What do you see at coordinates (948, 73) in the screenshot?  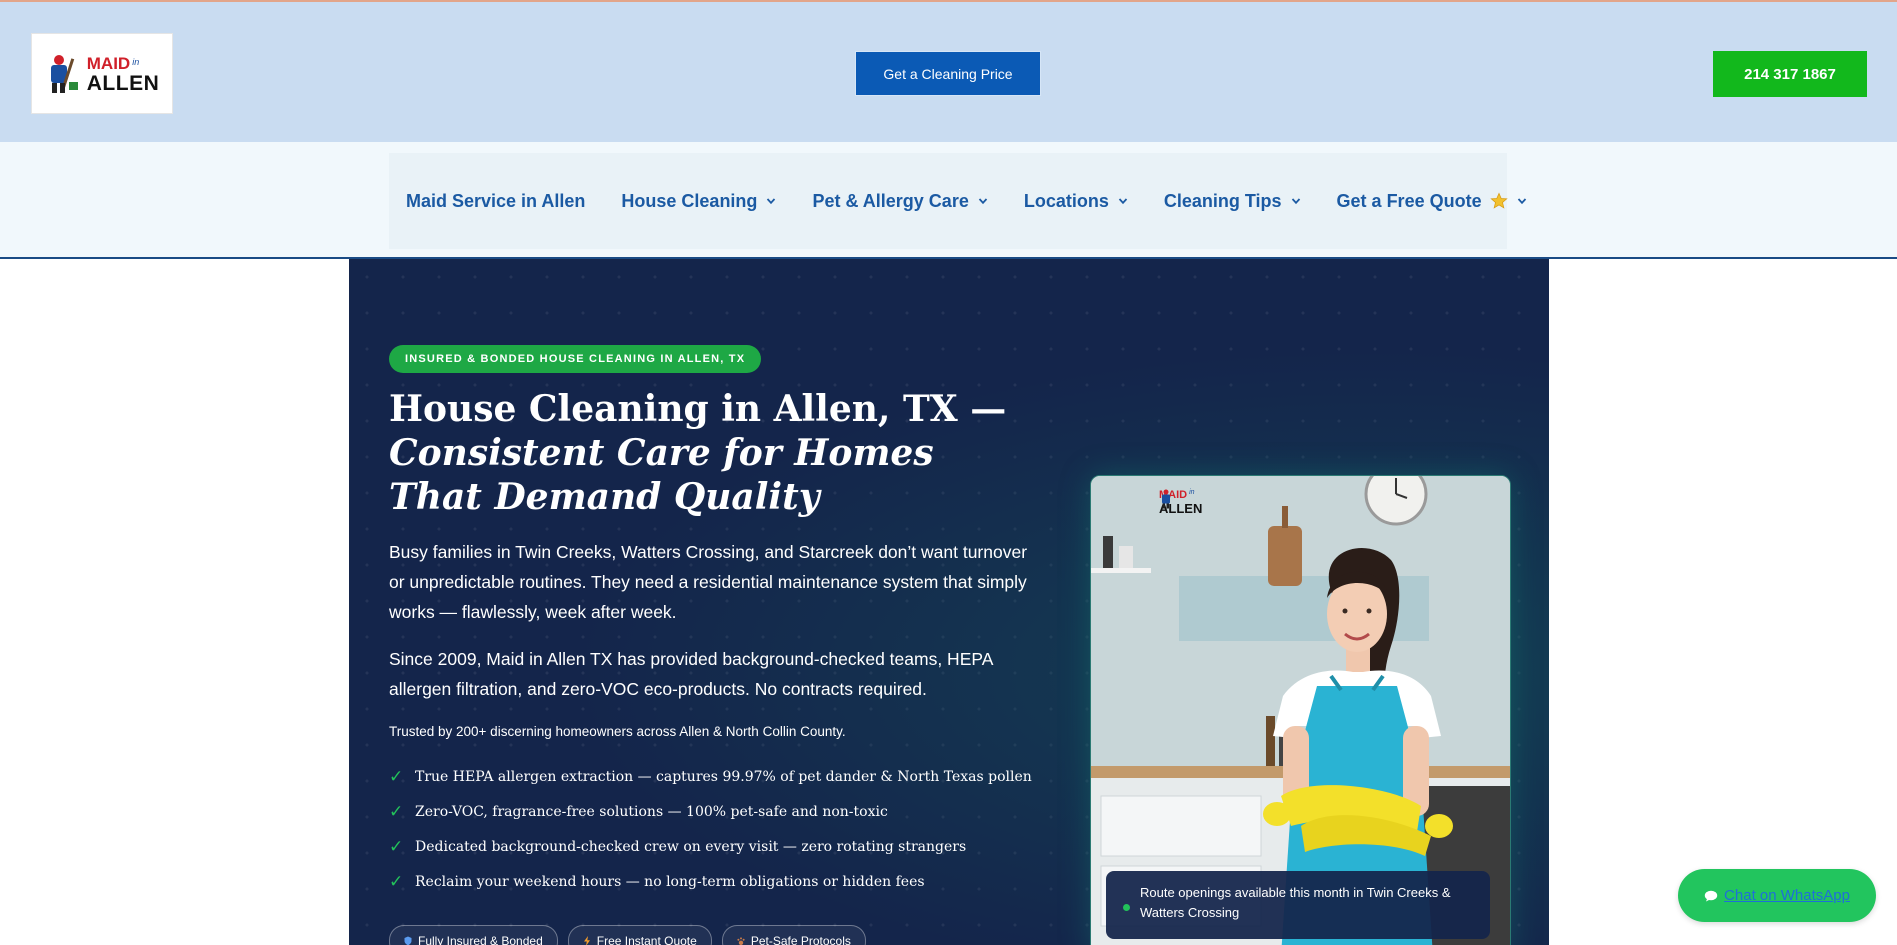 I see `get-cleaning-price-button: Get a Cleaning Price` at bounding box center [948, 73].